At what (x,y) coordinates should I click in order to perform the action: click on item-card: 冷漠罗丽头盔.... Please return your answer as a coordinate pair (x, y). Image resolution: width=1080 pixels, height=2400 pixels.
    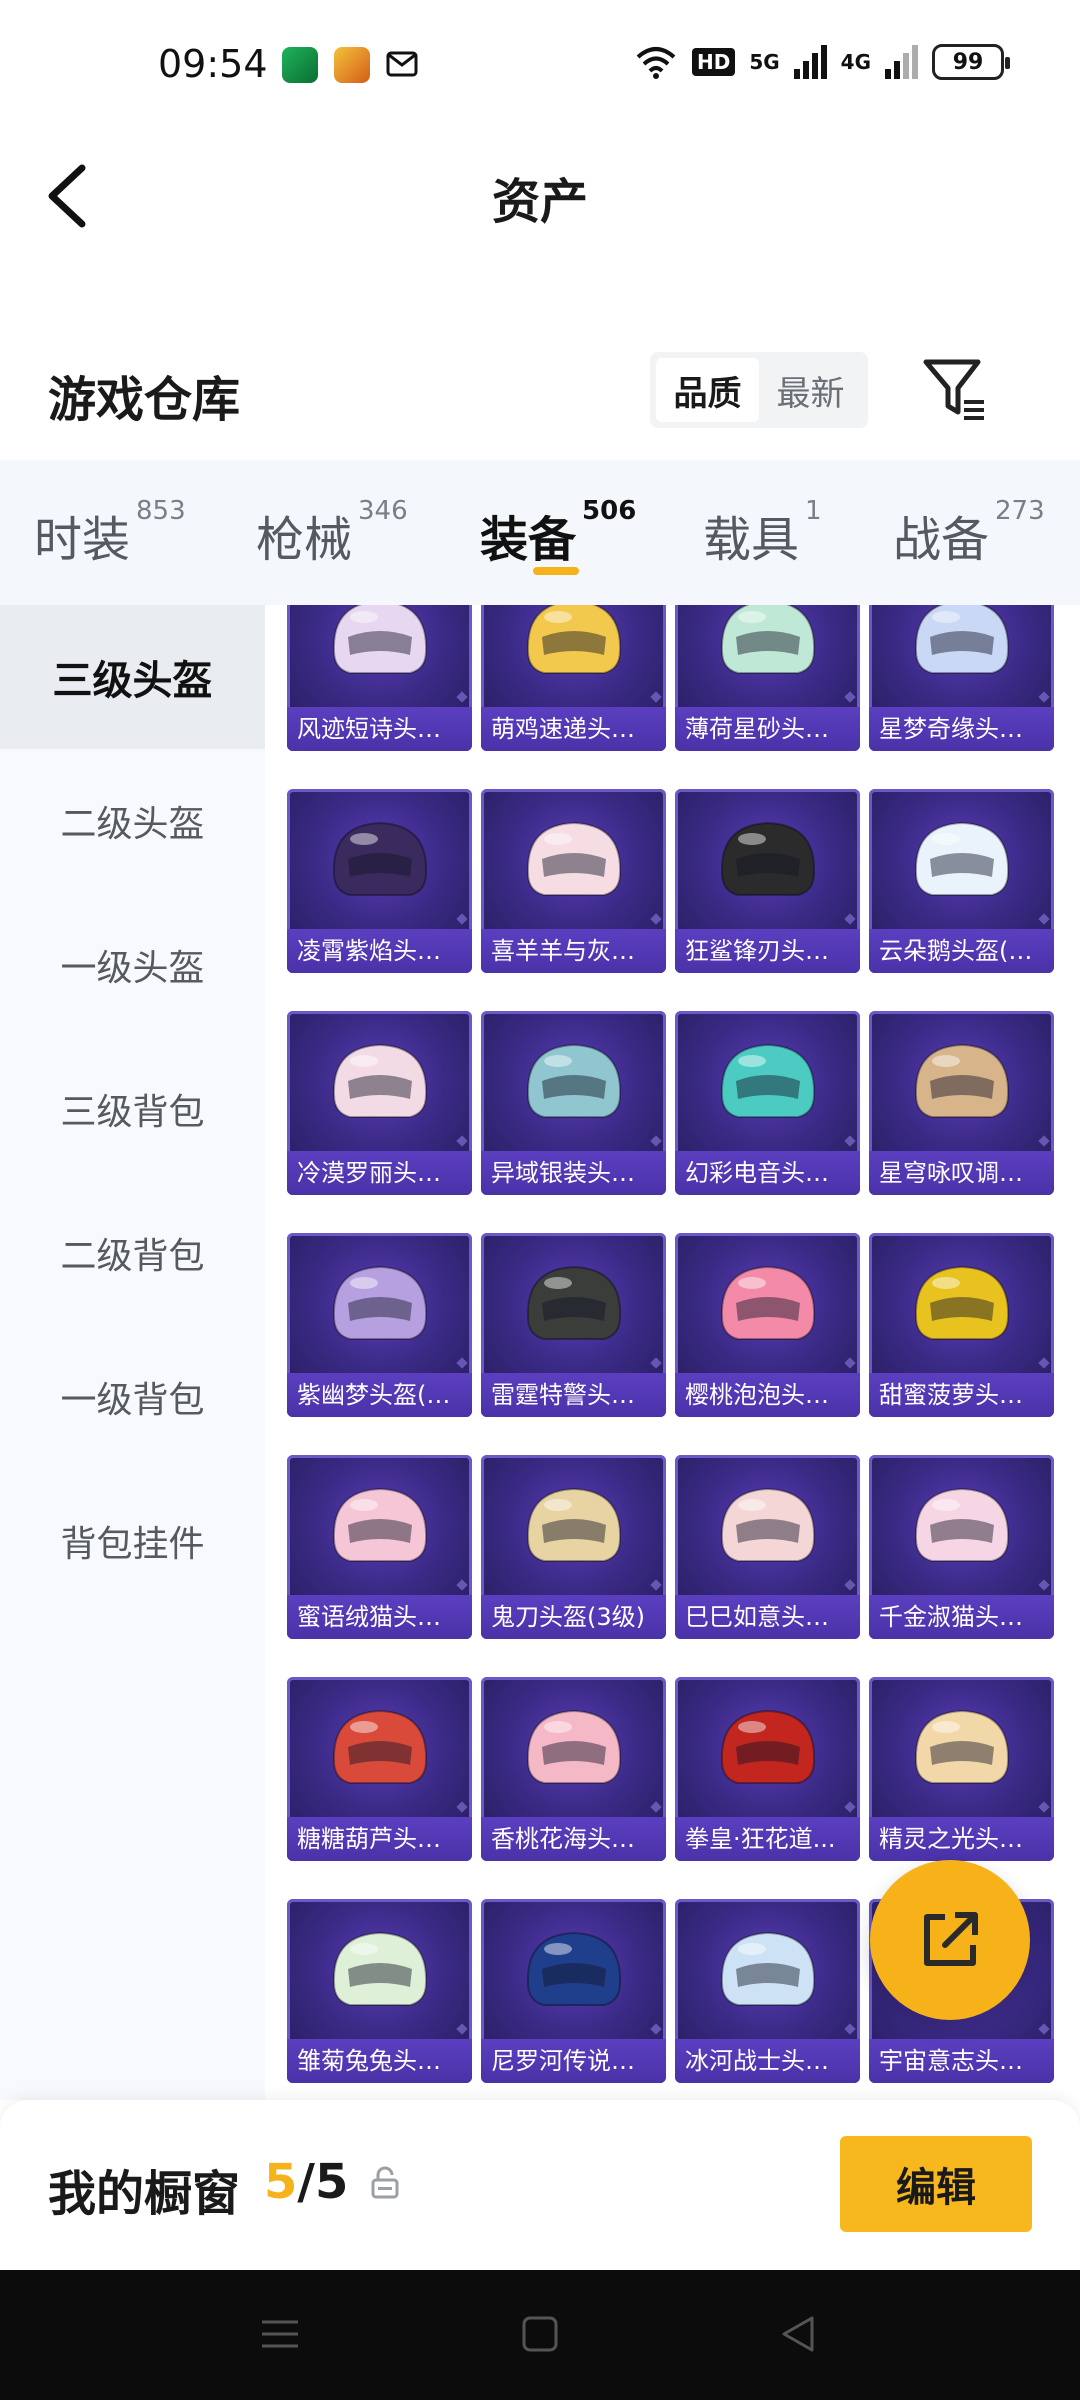
    Looking at the image, I should click on (379, 1103).